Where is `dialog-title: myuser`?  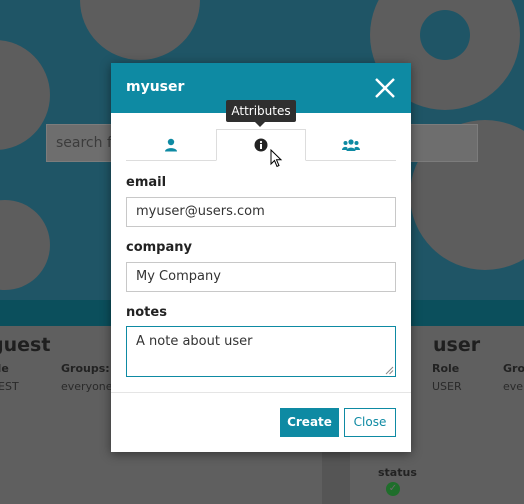 dialog-title: myuser is located at coordinates (155, 87).